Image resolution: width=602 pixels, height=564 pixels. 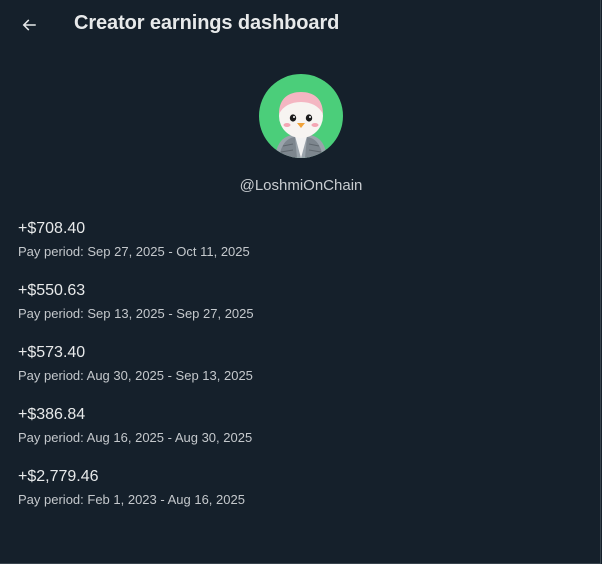 I want to click on pay-period: Pay period: Sep 13, 2025 - Sep 27, 2025, so click(x=136, y=313).